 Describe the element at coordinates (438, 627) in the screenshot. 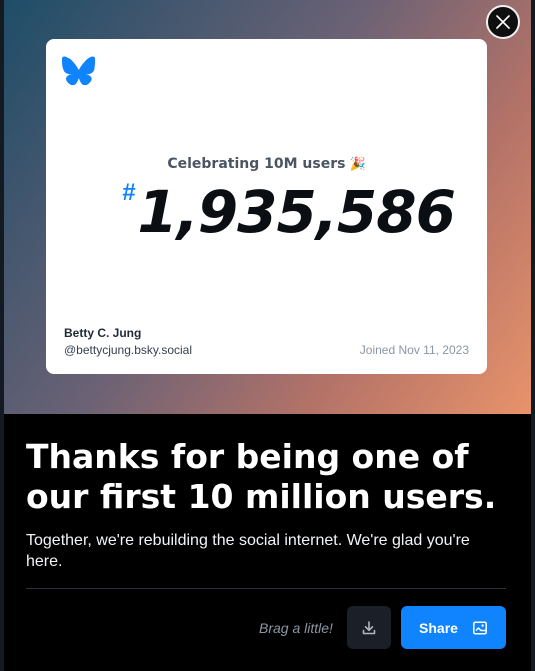

I see `share-button-label: Share` at that location.